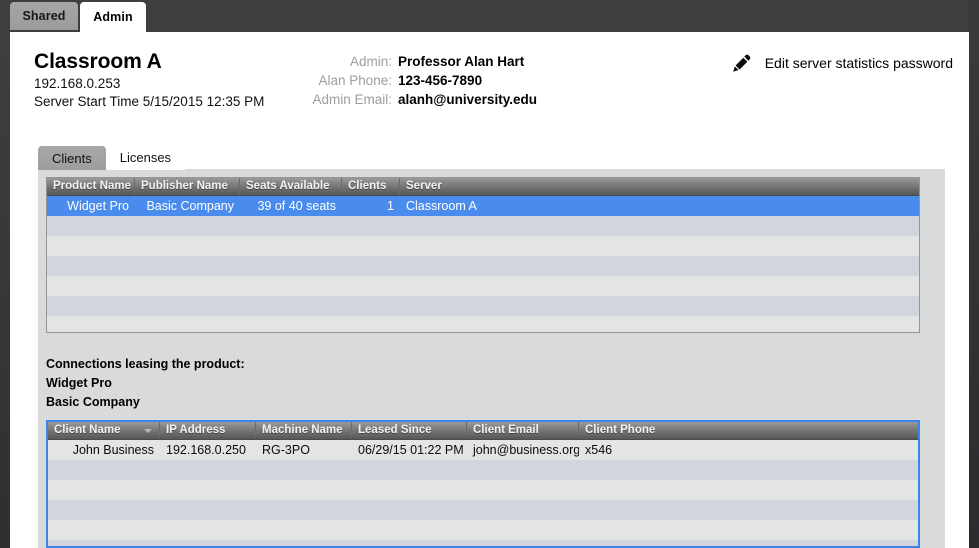 The image size is (979, 548). What do you see at coordinates (98, 61) in the screenshot?
I see `page-title: Classroom A` at bounding box center [98, 61].